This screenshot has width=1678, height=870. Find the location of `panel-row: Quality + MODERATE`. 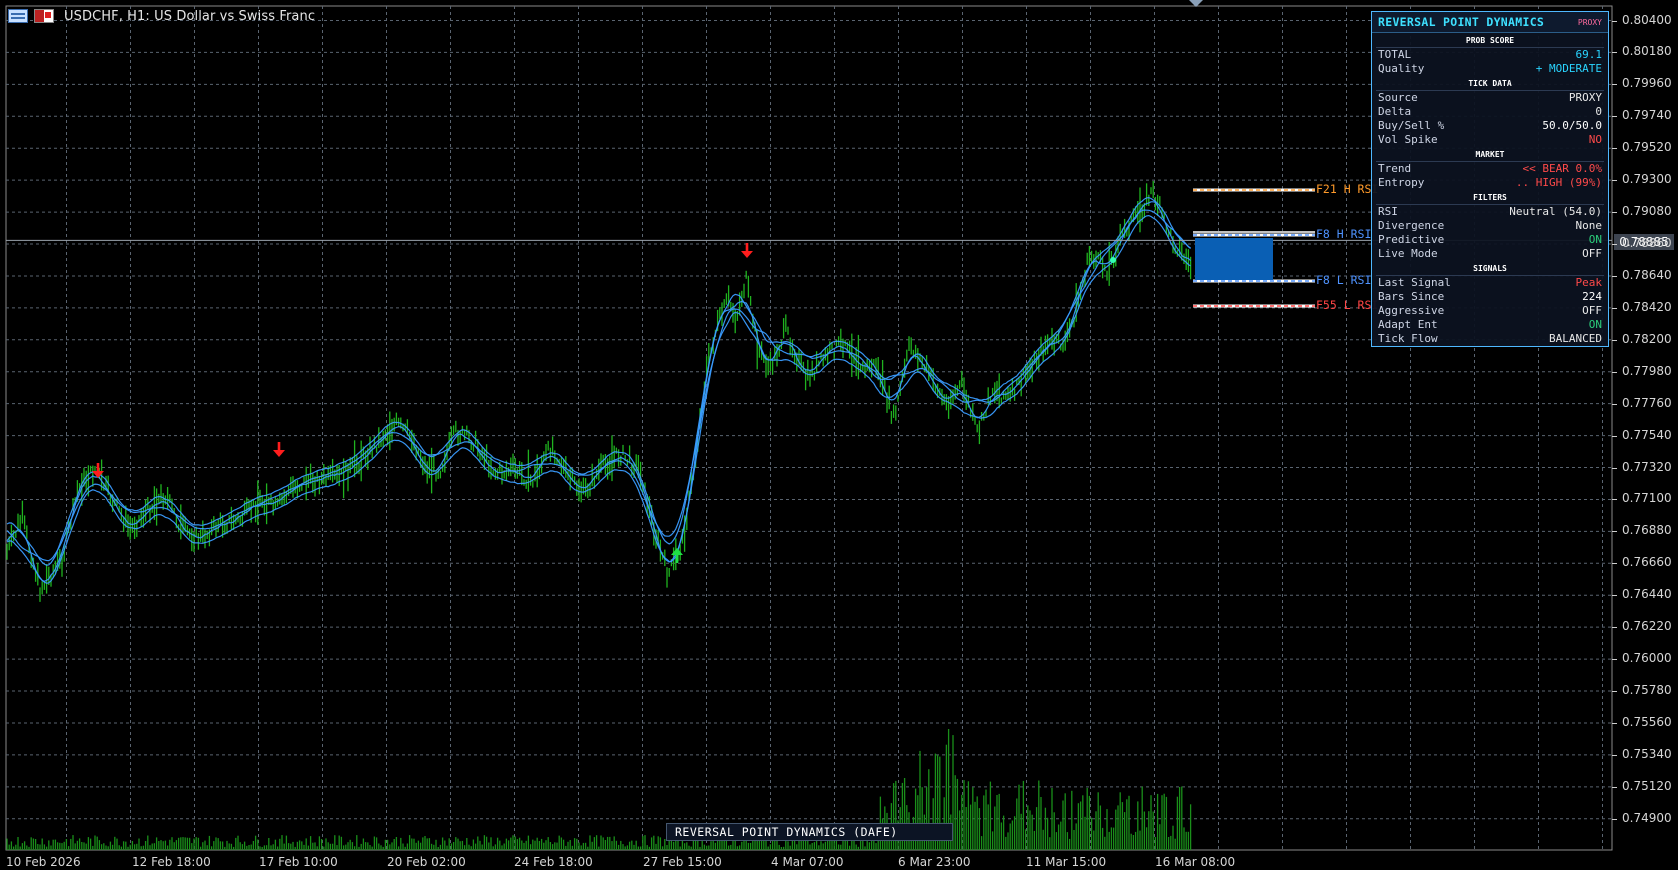

panel-row: Quality + MODERATE is located at coordinates (1490, 69).